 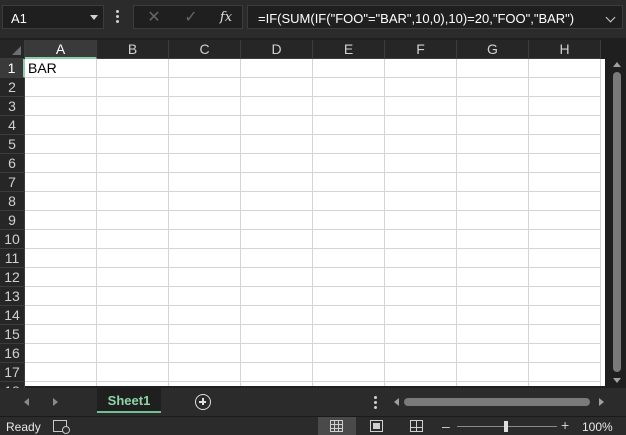 I want to click on cell-b8, so click(x=133, y=201).